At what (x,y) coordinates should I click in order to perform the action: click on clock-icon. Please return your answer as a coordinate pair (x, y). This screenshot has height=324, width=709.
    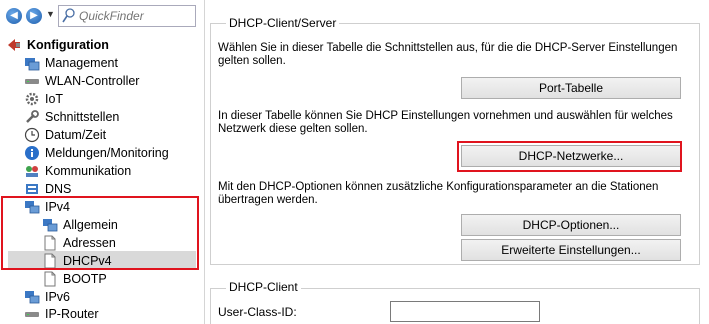
    Looking at the image, I should click on (32, 135).